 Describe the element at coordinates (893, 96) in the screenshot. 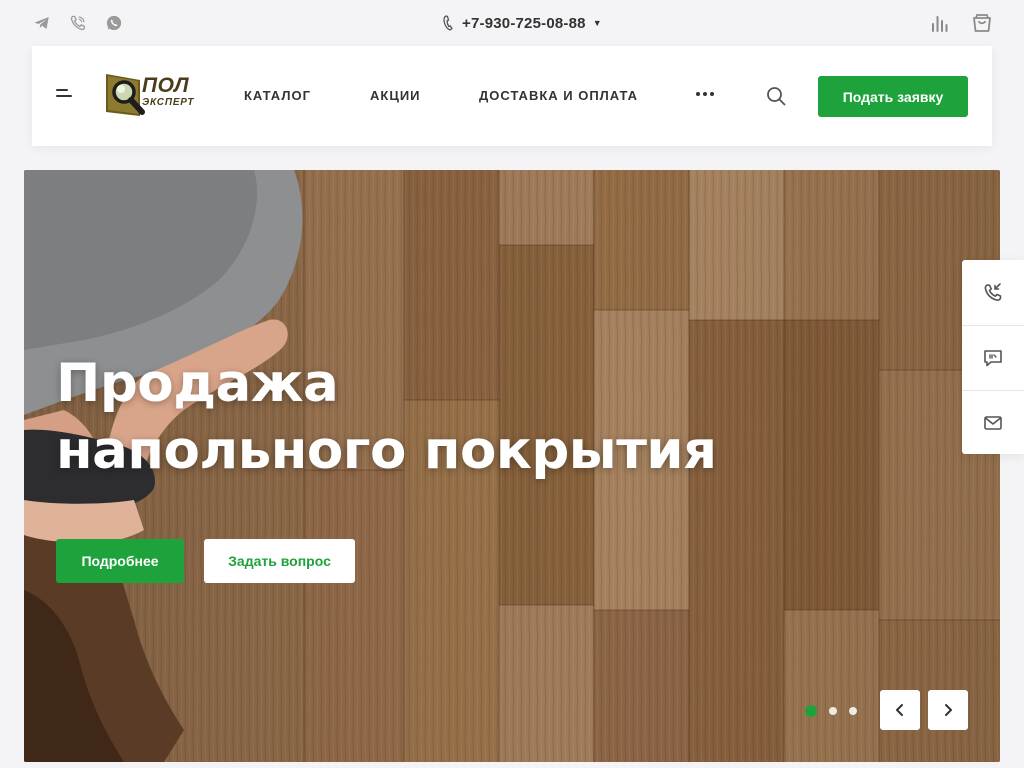

I see `submit-request-button: Подать заявку` at that location.